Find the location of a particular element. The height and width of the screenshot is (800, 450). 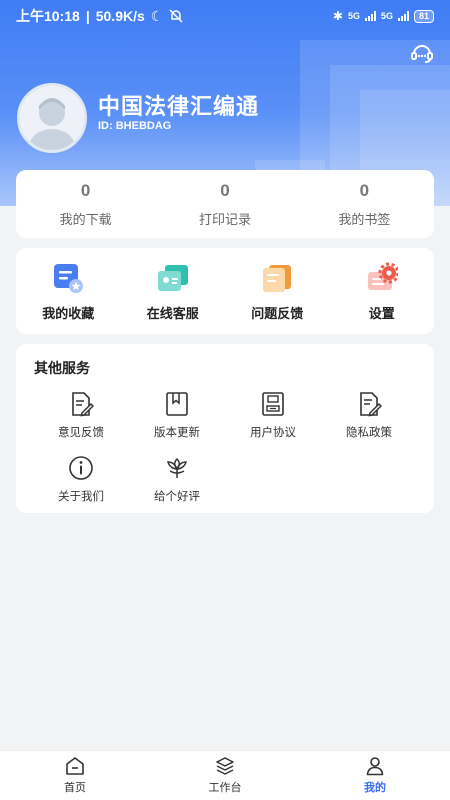

service-item-rate-app: 给个好评 is located at coordinates (177, 479).